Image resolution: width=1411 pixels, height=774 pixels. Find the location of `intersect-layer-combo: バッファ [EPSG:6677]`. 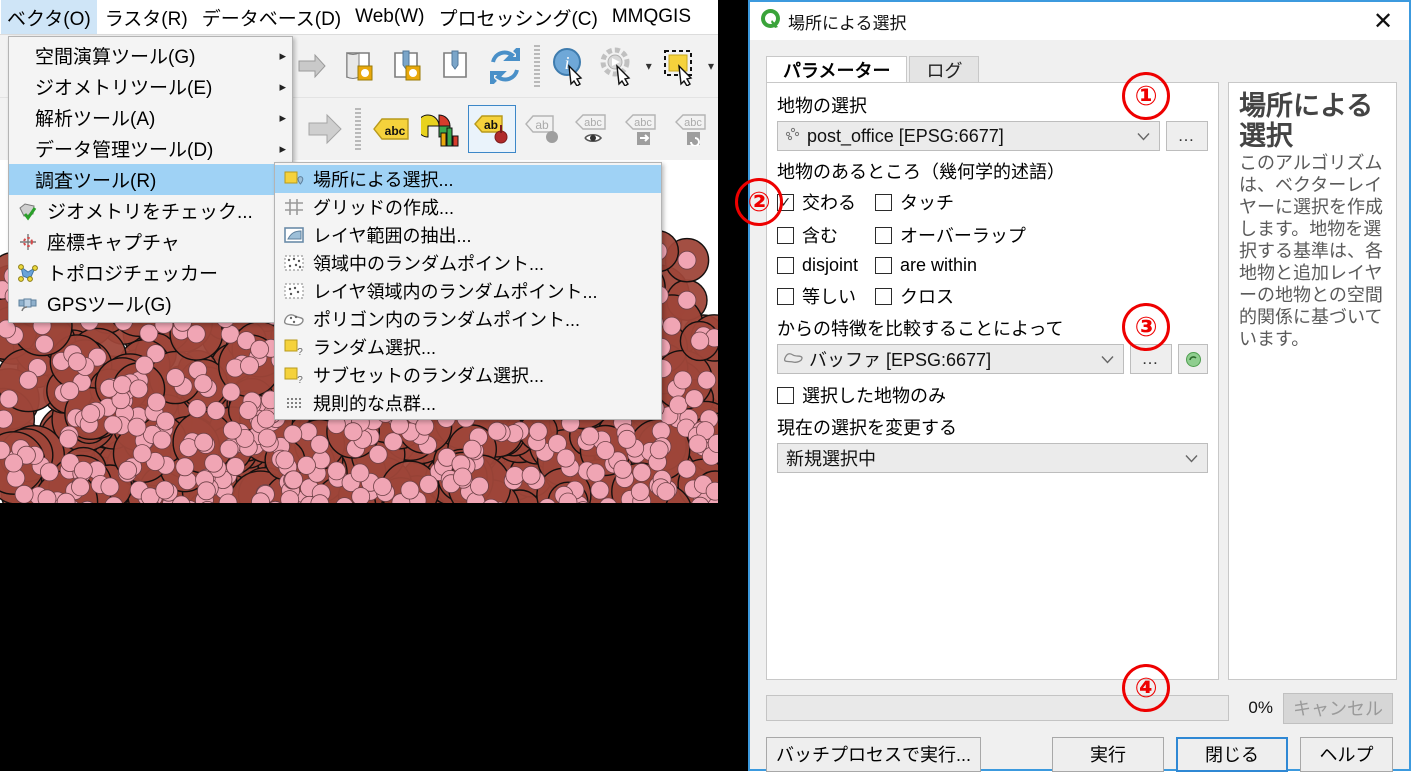

intersect-layer-combo: バッファ [EPSG:6677] is located at coordinates (950, 359).